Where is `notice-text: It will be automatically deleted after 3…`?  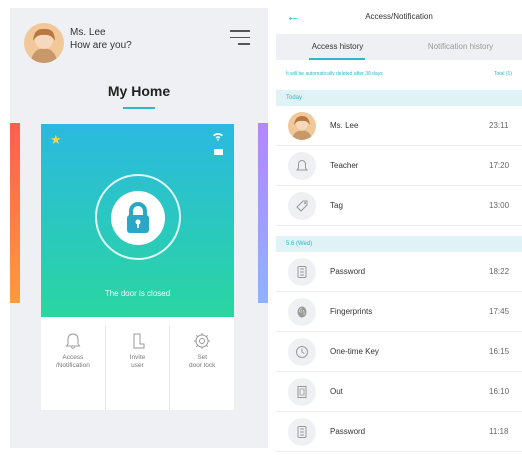 notice-text: It will be automatically deleted after 3… is located at coordinates (334, 74).